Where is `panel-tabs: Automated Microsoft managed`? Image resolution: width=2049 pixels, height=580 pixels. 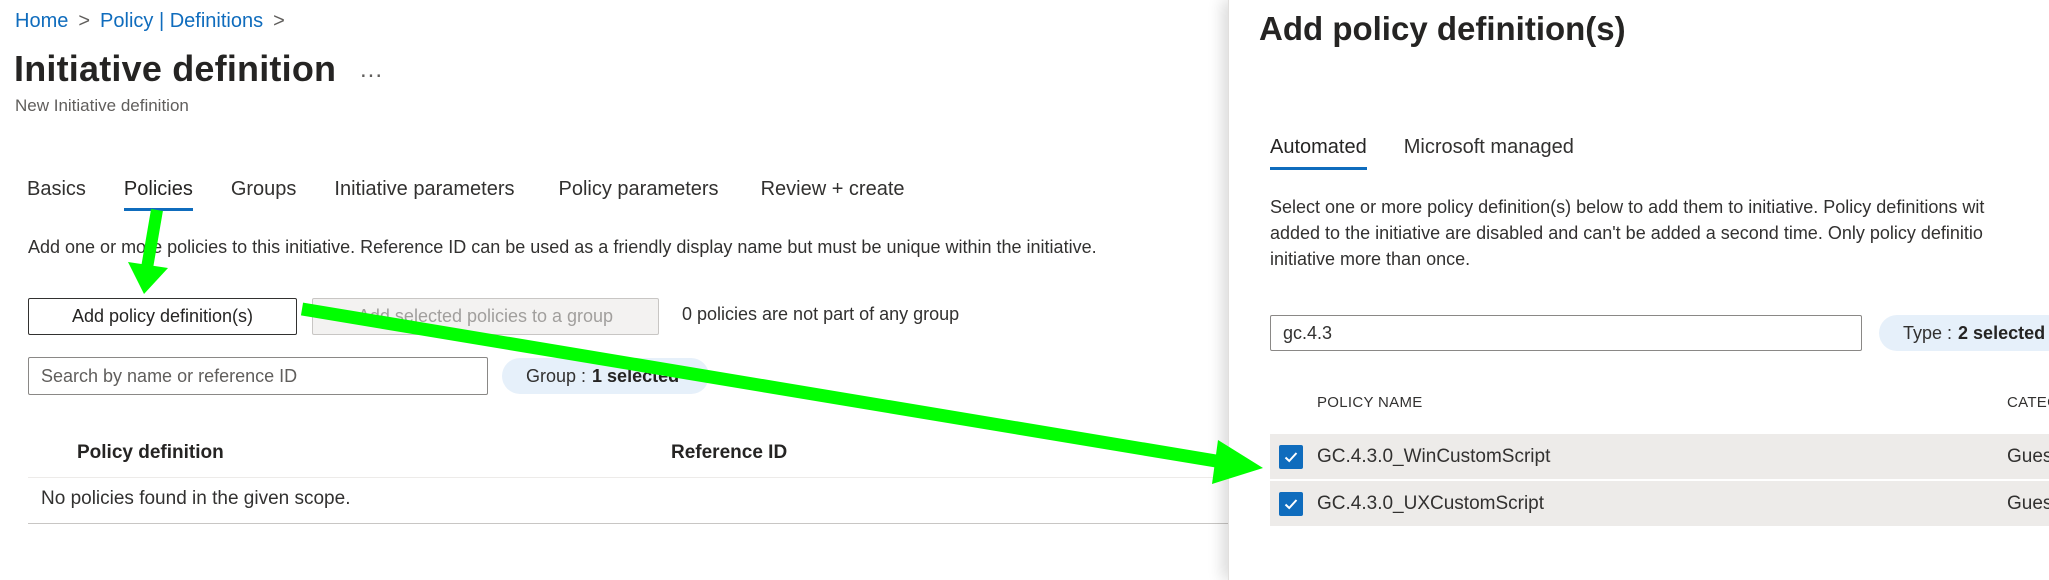 panel-tabs: Automated Microsoft managed is located at coordinates (1422, 153).